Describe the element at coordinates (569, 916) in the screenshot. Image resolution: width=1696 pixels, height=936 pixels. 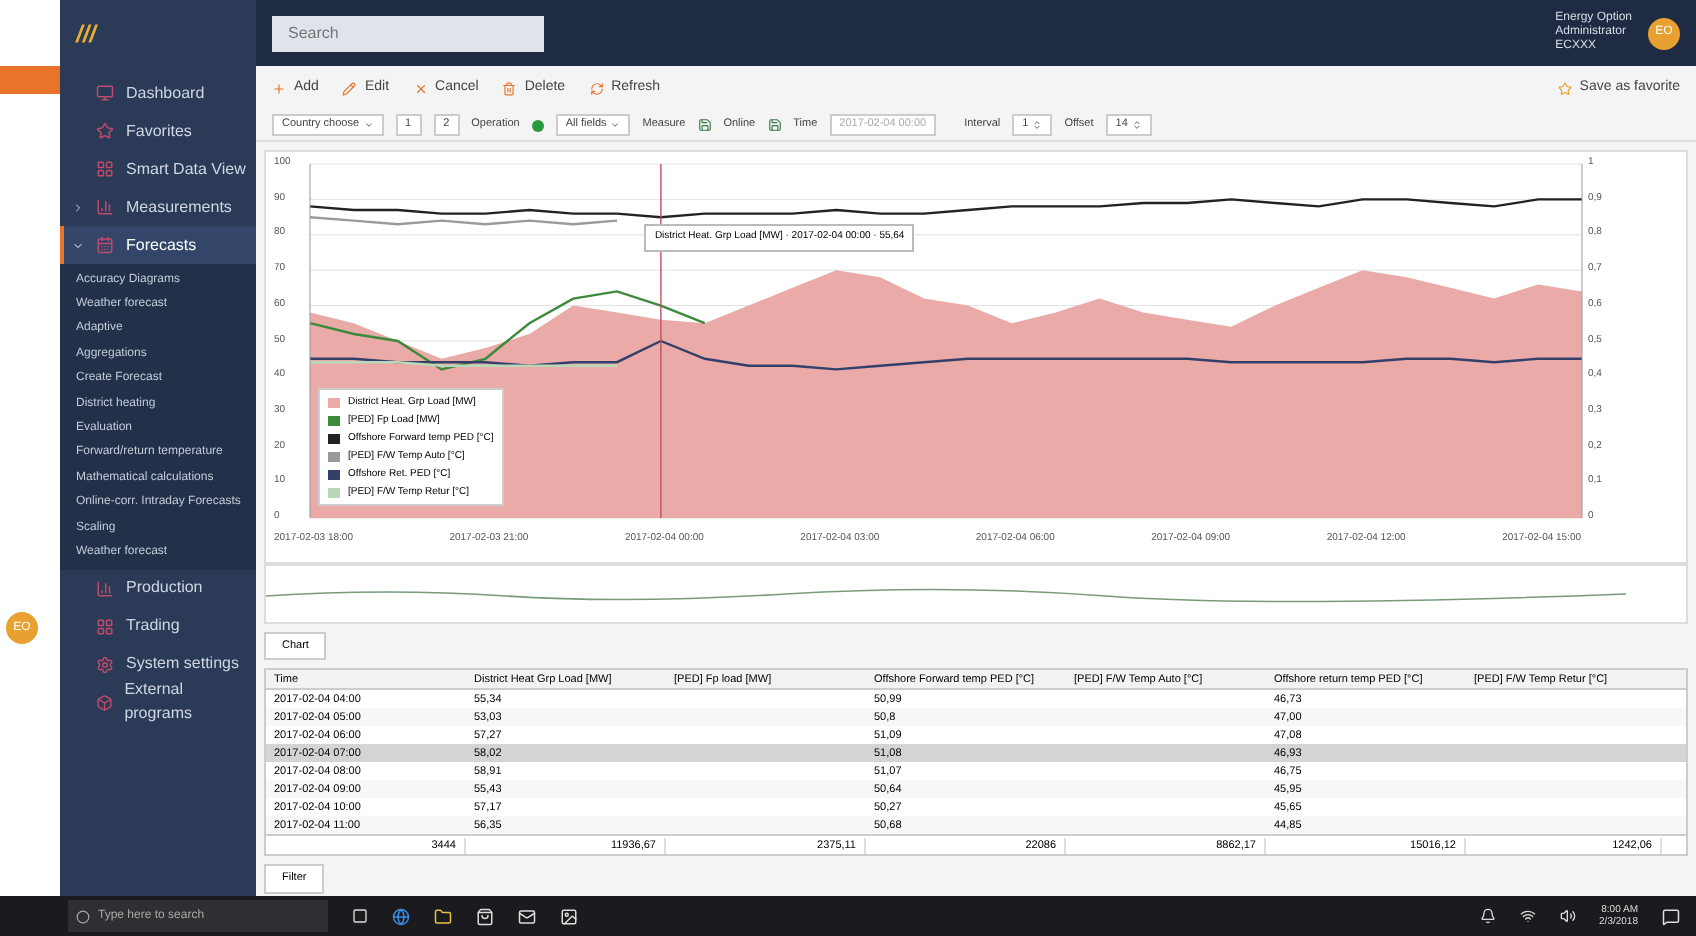
I see `photos-icon` at that location.